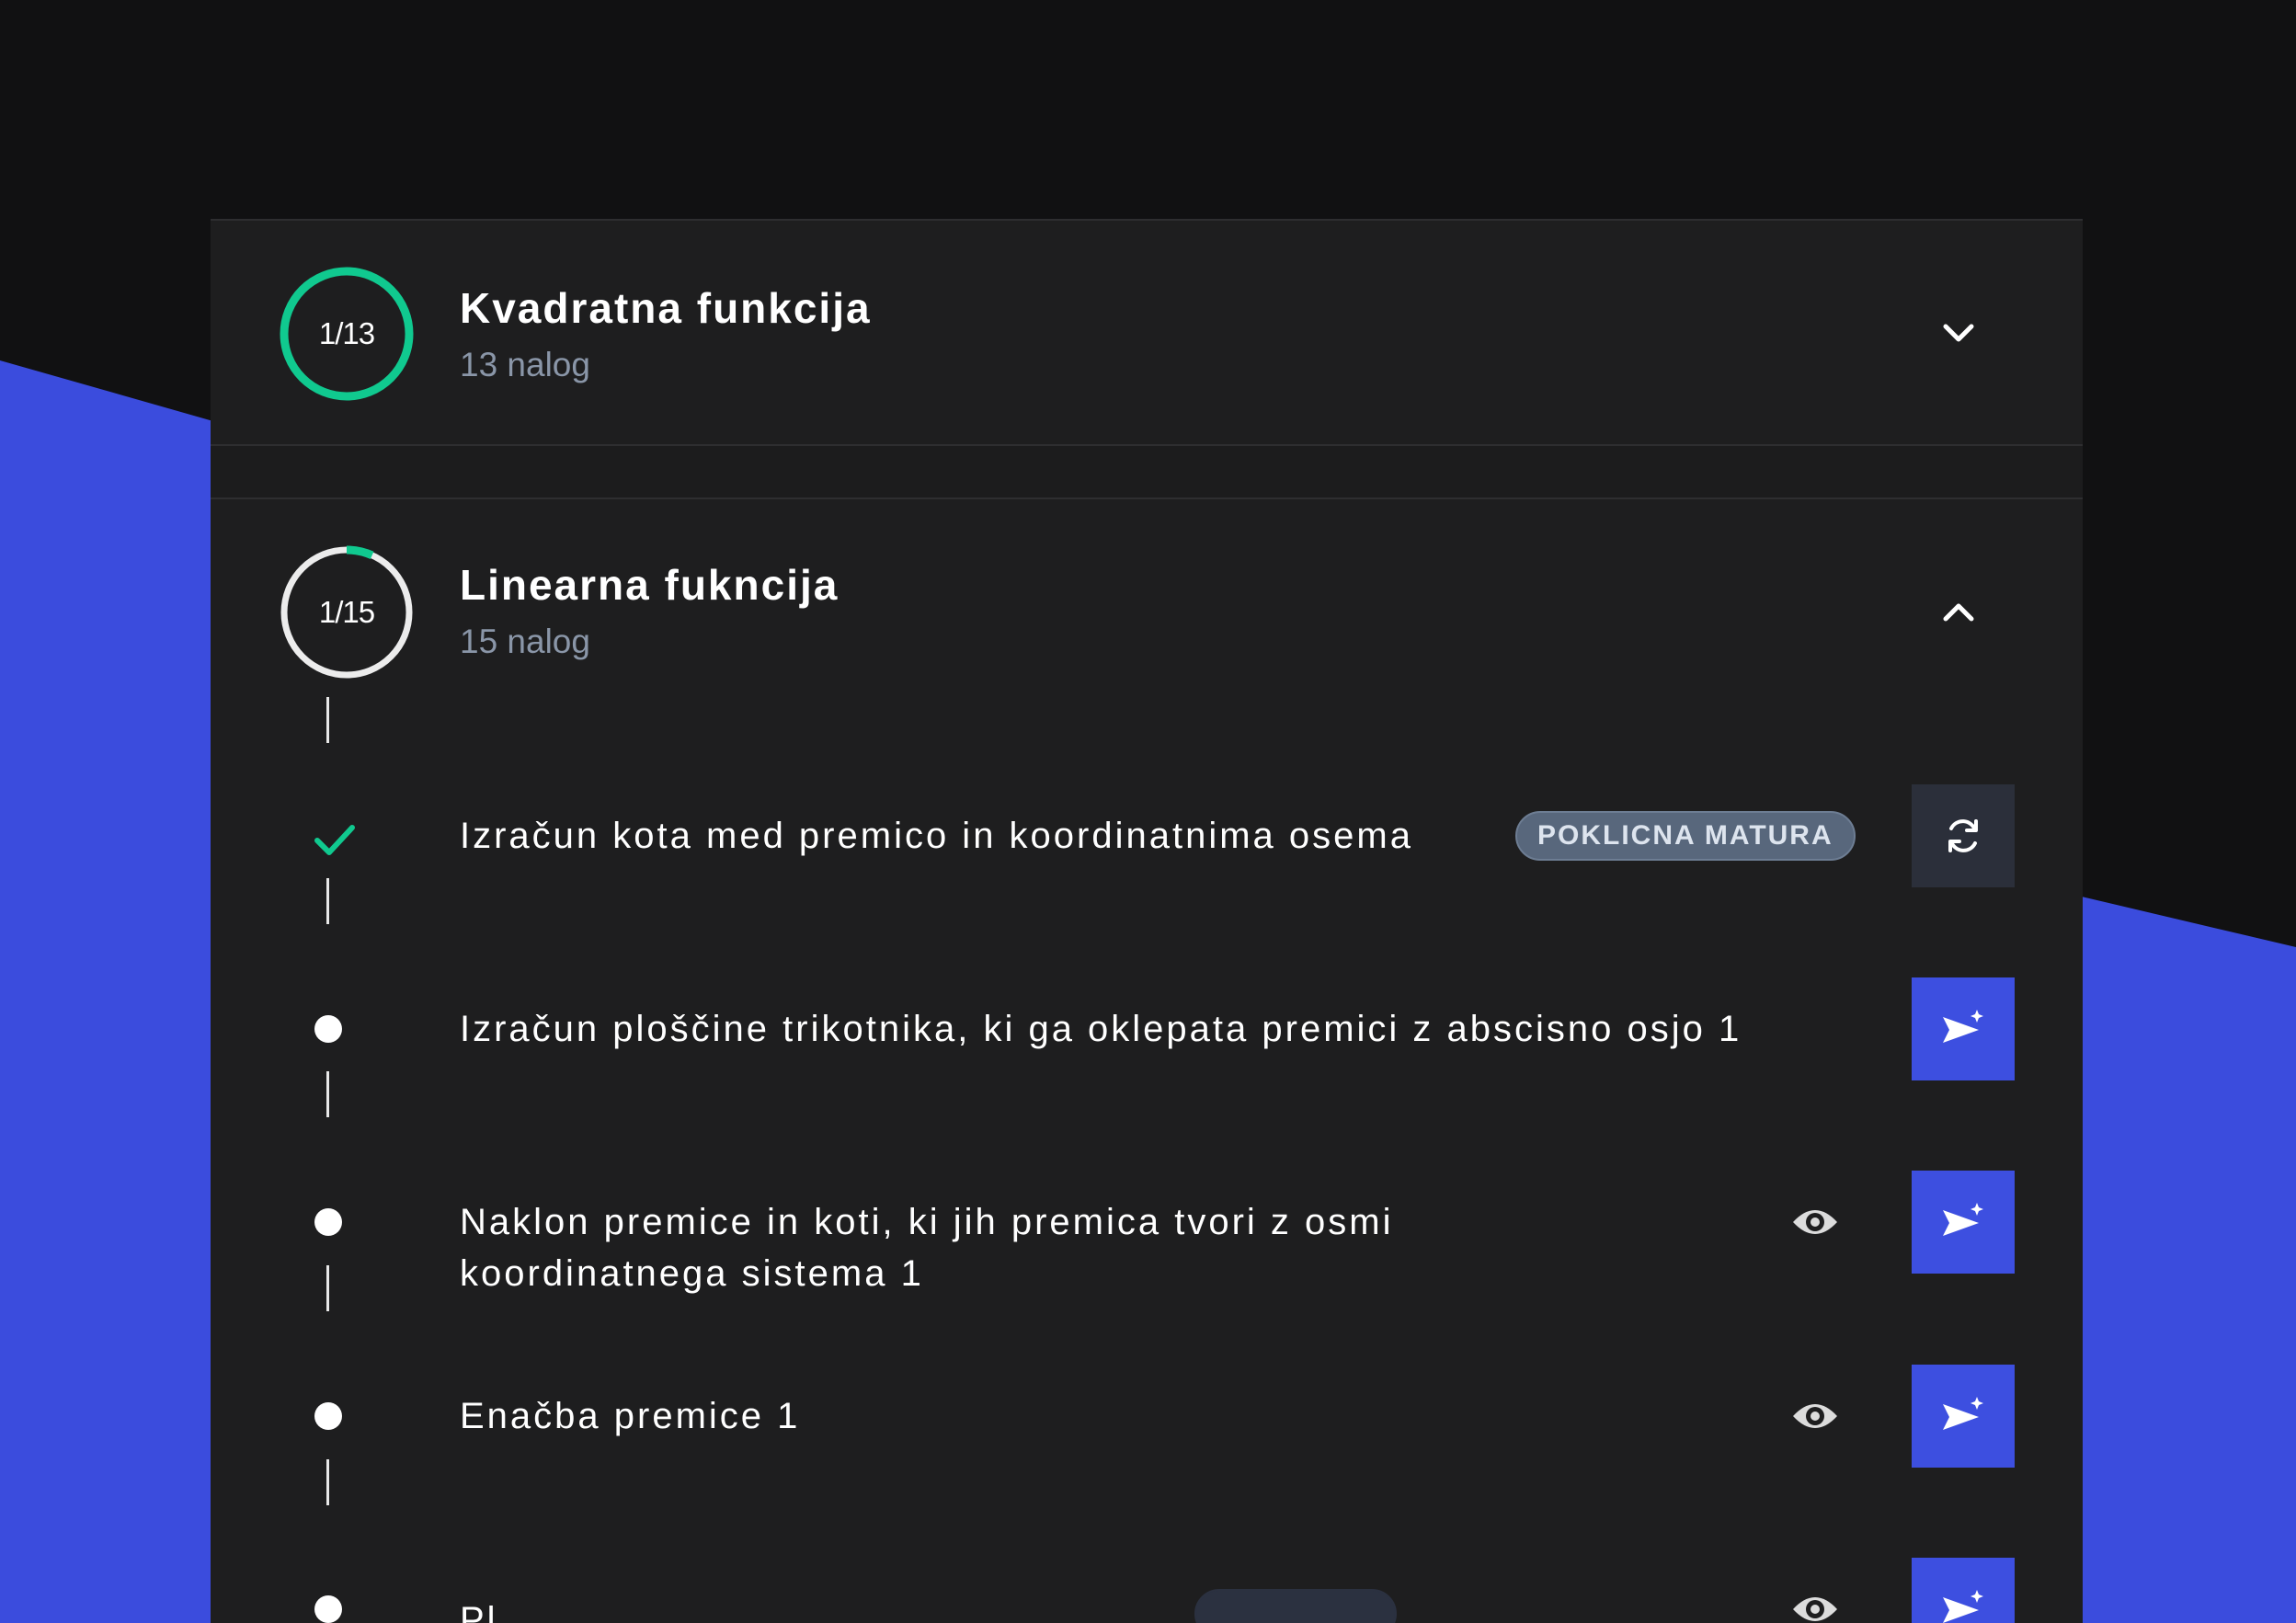 This screenshot has height=1623, width=2296. I want to click on retry-button, so click(1963, 835).